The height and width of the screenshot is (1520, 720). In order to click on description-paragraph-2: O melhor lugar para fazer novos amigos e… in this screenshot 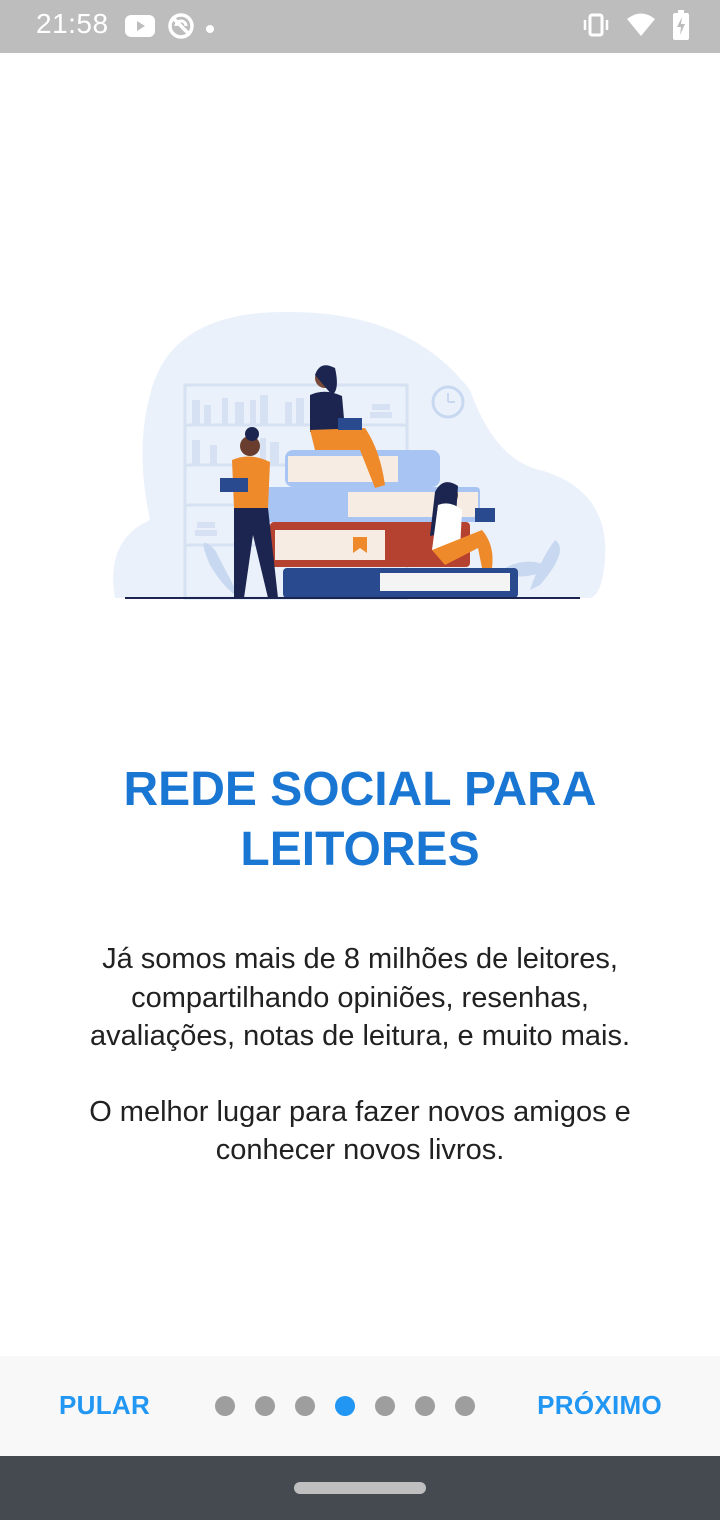, I will do `click(360, 1131)`.